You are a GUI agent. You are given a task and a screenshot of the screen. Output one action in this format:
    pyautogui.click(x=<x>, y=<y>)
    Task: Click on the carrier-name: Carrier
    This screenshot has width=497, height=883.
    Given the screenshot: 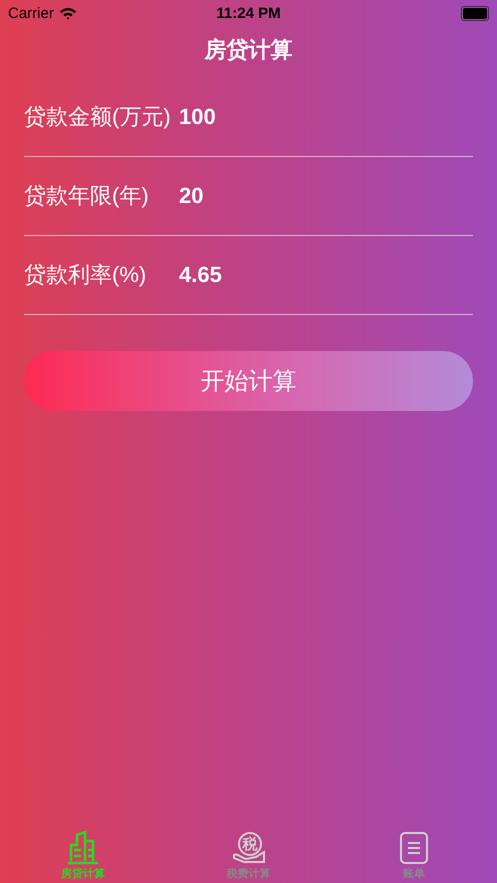 What is the action you would take?
    pyautogui.click(x=31, y=13)
    